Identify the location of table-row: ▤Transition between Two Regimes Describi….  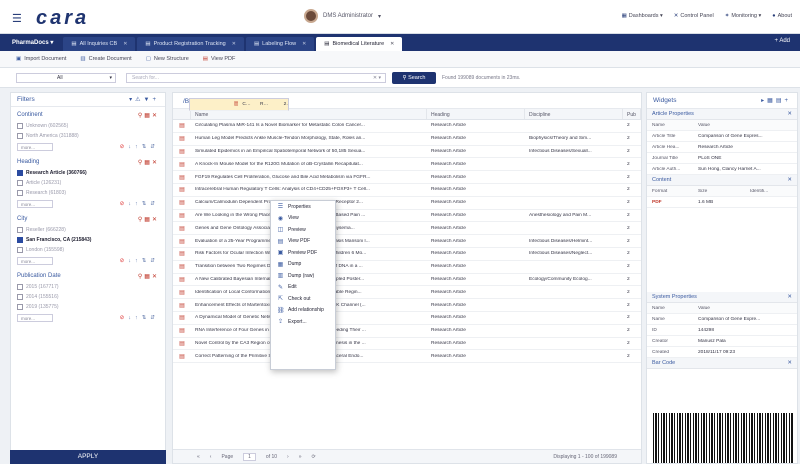
(407, 267).